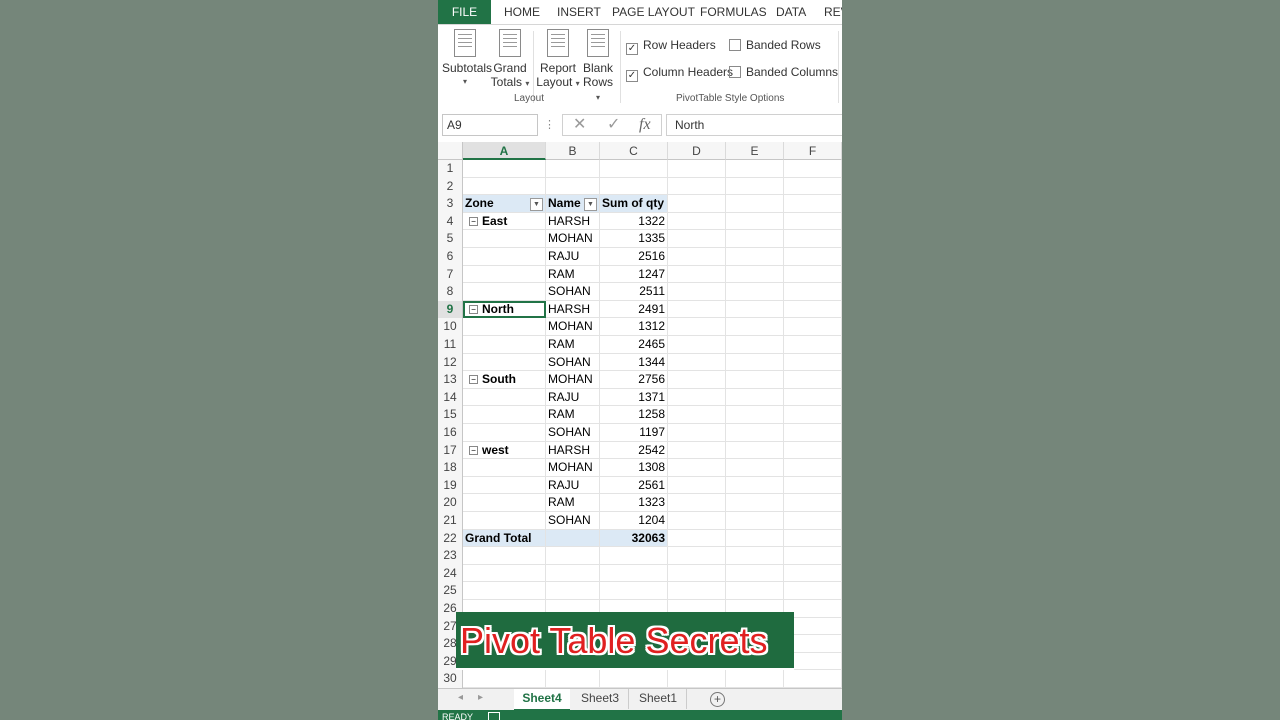 The height and width of the screenshot is (720, 1280). Describe the element at coordinates (490, 125) in the screenshot. I see `name-box: A9` at that location.